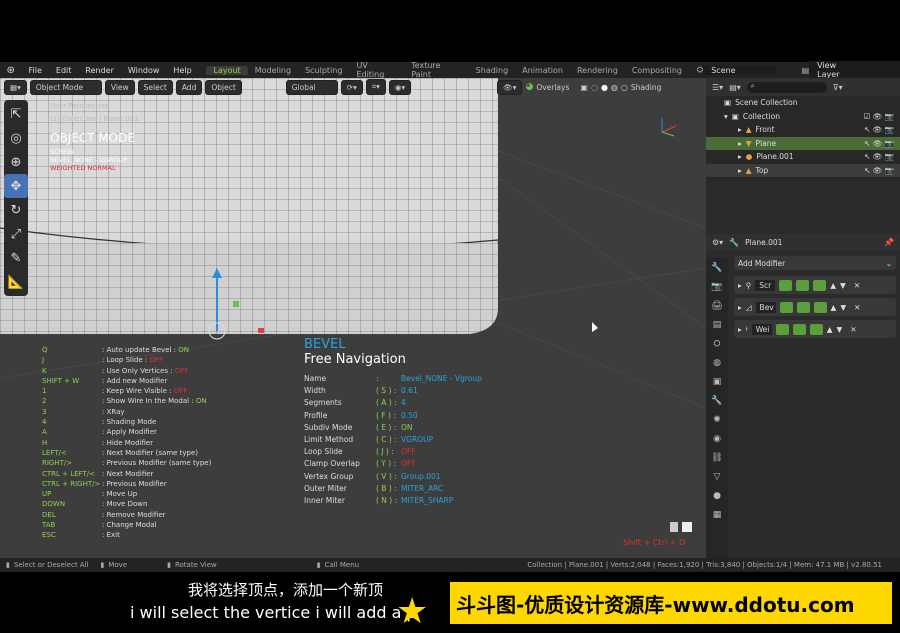 The width and height of the screenshot is (900, 633). What do you see at coordinates (65, 87) in the screenshot?
I see `mode-dropdown: Object Mode` at bounding box center [65, 87].